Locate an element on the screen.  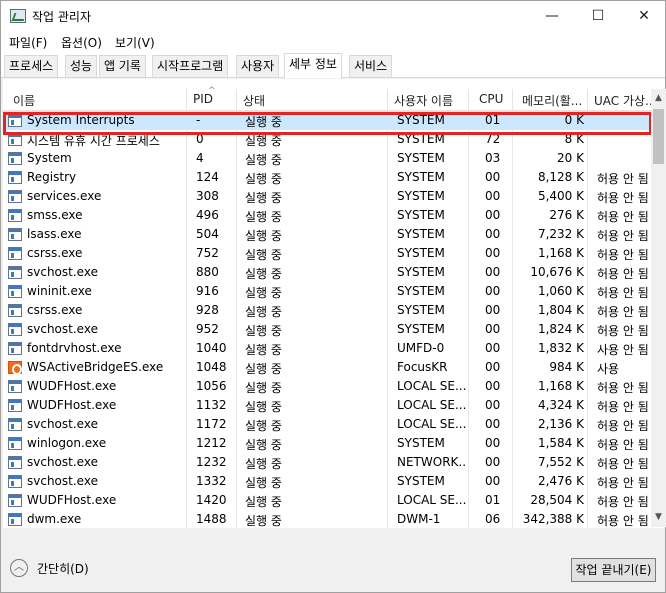
cell-name: WSActiveBridgeES.exe is located at coordinates (95, 367).